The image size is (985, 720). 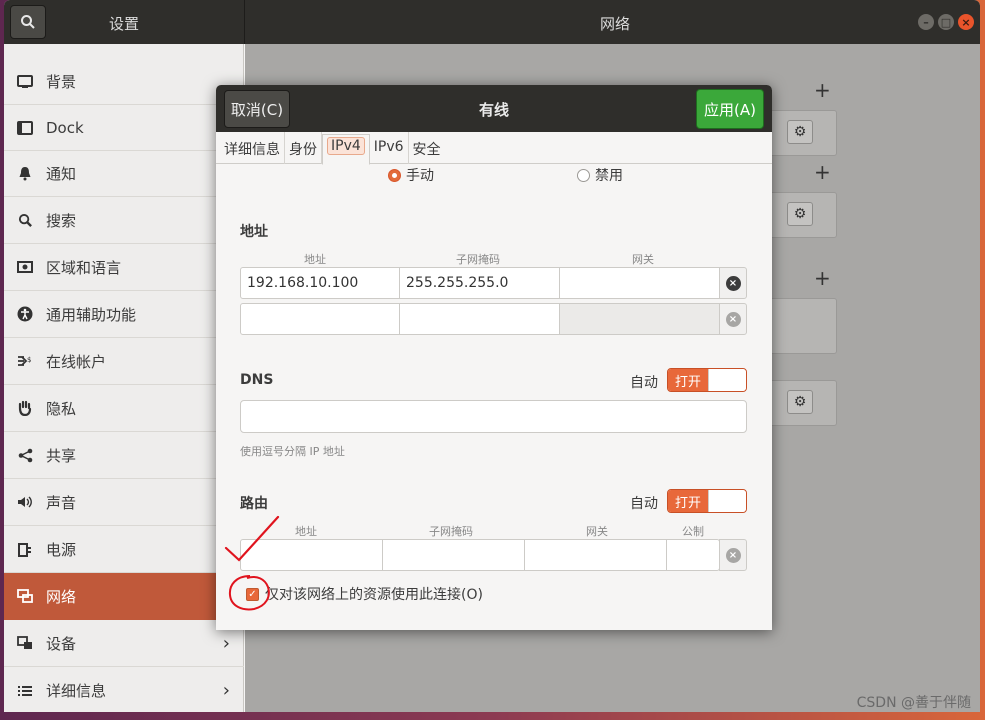 What do you see at coordinates (254, 232) in the screenshot?
I see `address-section-title: 地址` at bounding box center [254, 232].